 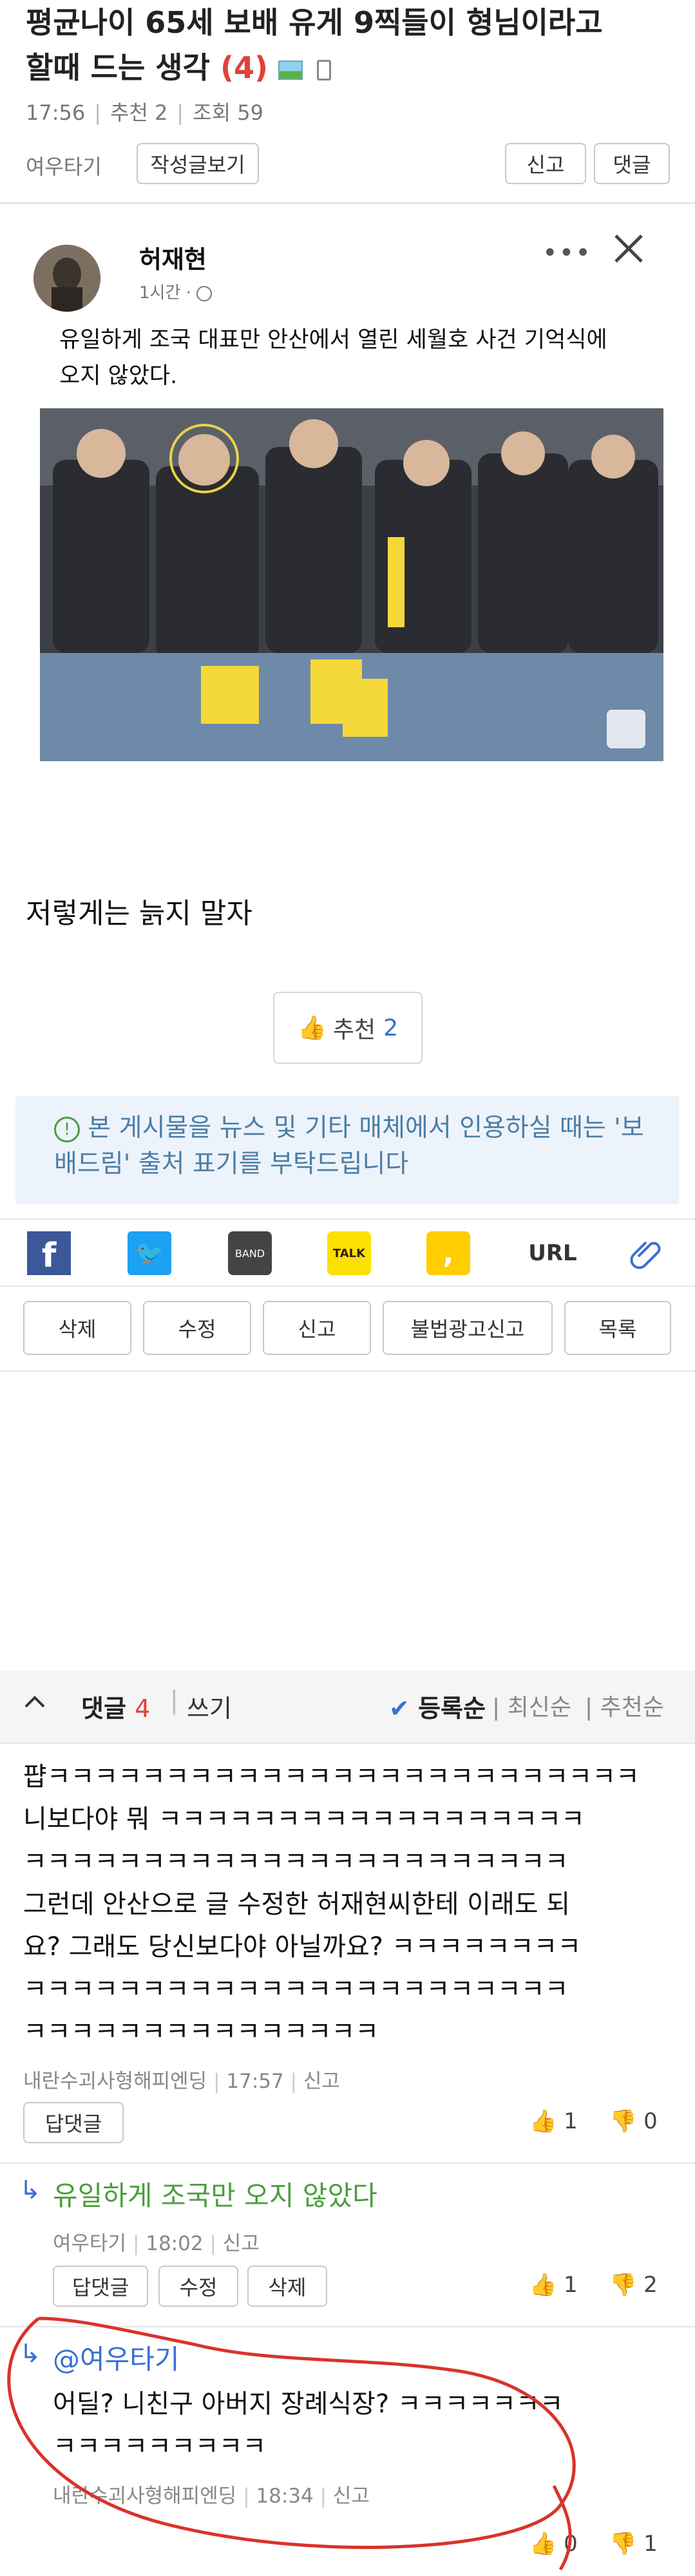 What do you see at coordinates (347, 1219) in the screenshot?
I see `share-divider-top` at bounding box center [347, 1219].